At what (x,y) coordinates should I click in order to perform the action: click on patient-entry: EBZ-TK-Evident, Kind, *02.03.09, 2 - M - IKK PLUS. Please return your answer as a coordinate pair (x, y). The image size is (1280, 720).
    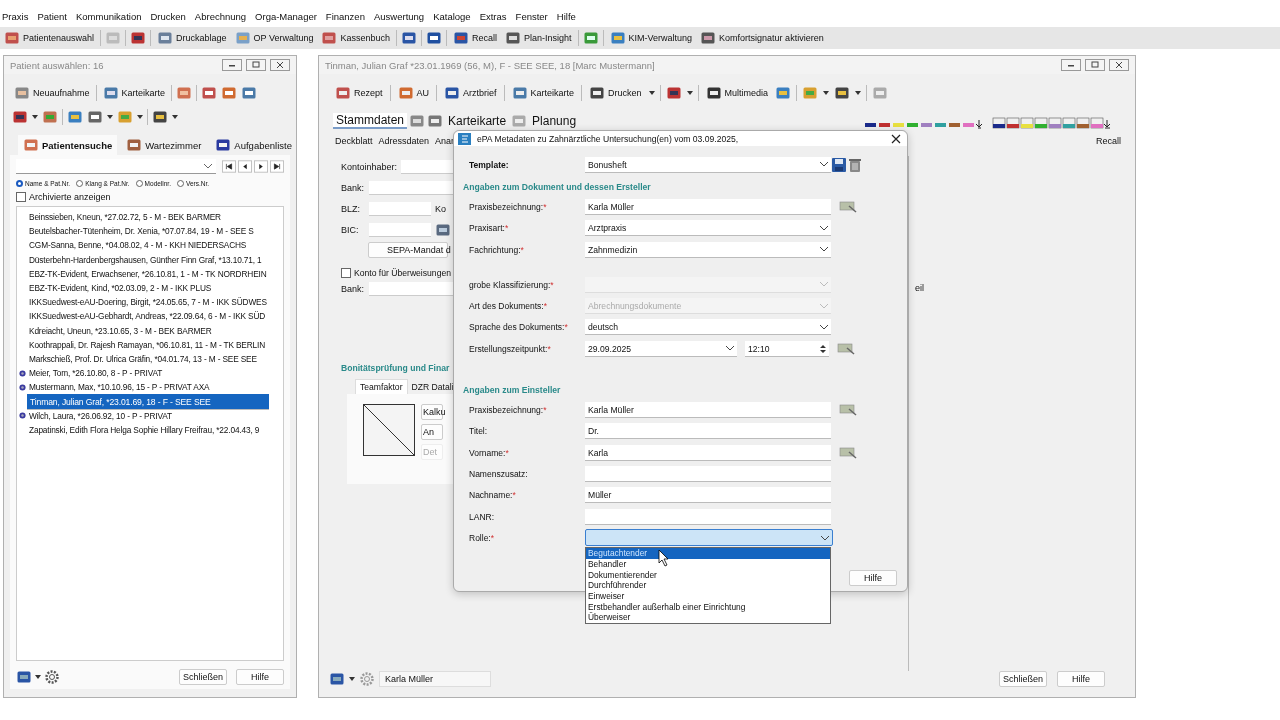
    Looking at the image, I should click on (120, 288).